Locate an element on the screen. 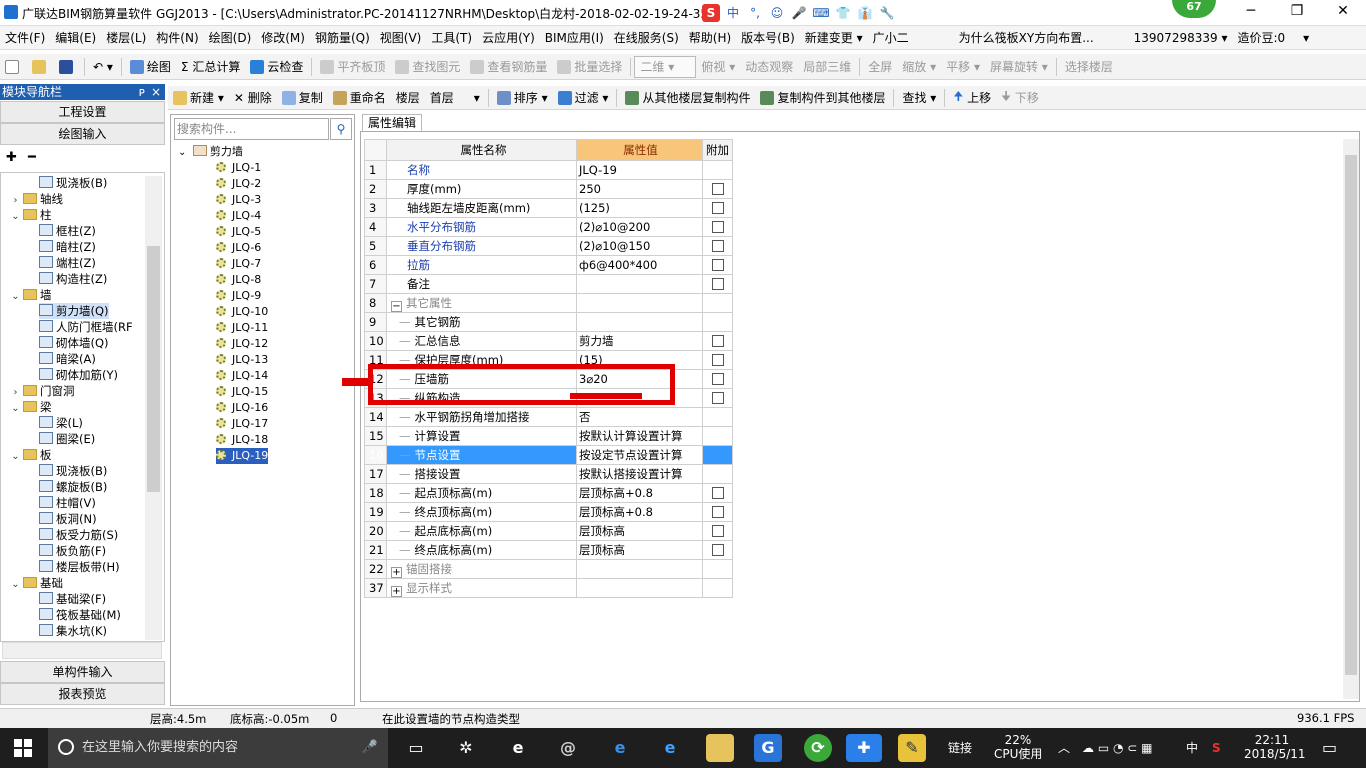 This screenshot has height=768, width=1366. property-value-cell: 否 is located at coordinates (639, 417).